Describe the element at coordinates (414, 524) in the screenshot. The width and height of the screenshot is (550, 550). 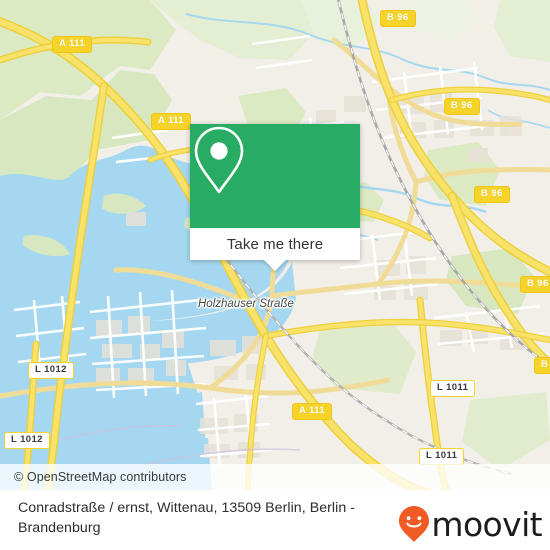
I see `moovit-smiley-pin-icon` at that location.